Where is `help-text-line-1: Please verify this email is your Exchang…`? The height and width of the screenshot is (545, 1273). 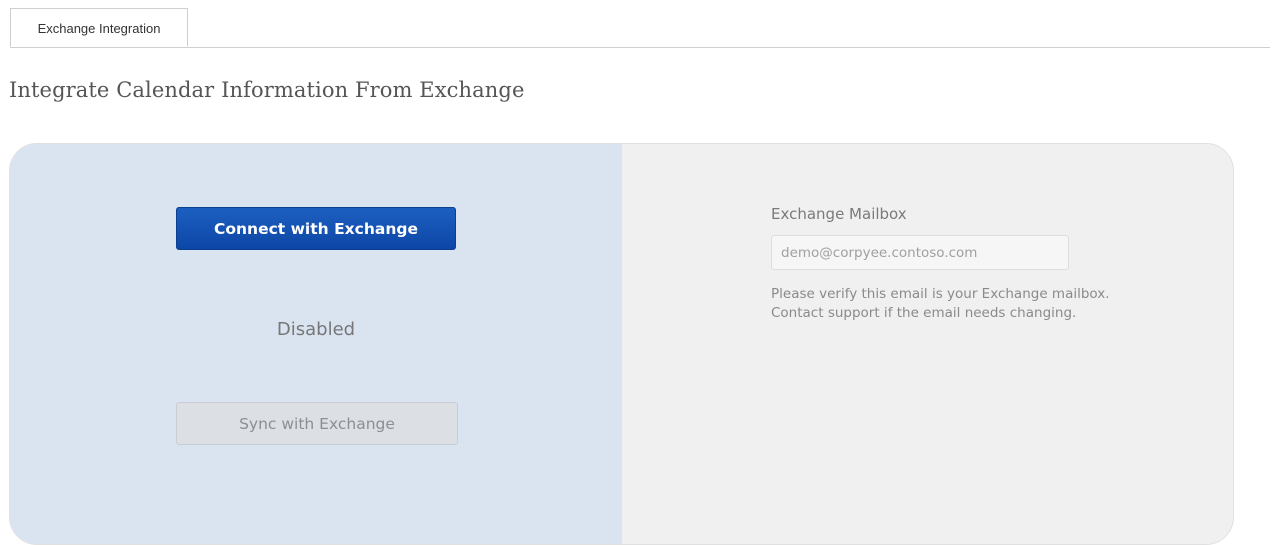
help-text-line-1: Please verify this email is your Exchang… is located at coordinates (940, 294).